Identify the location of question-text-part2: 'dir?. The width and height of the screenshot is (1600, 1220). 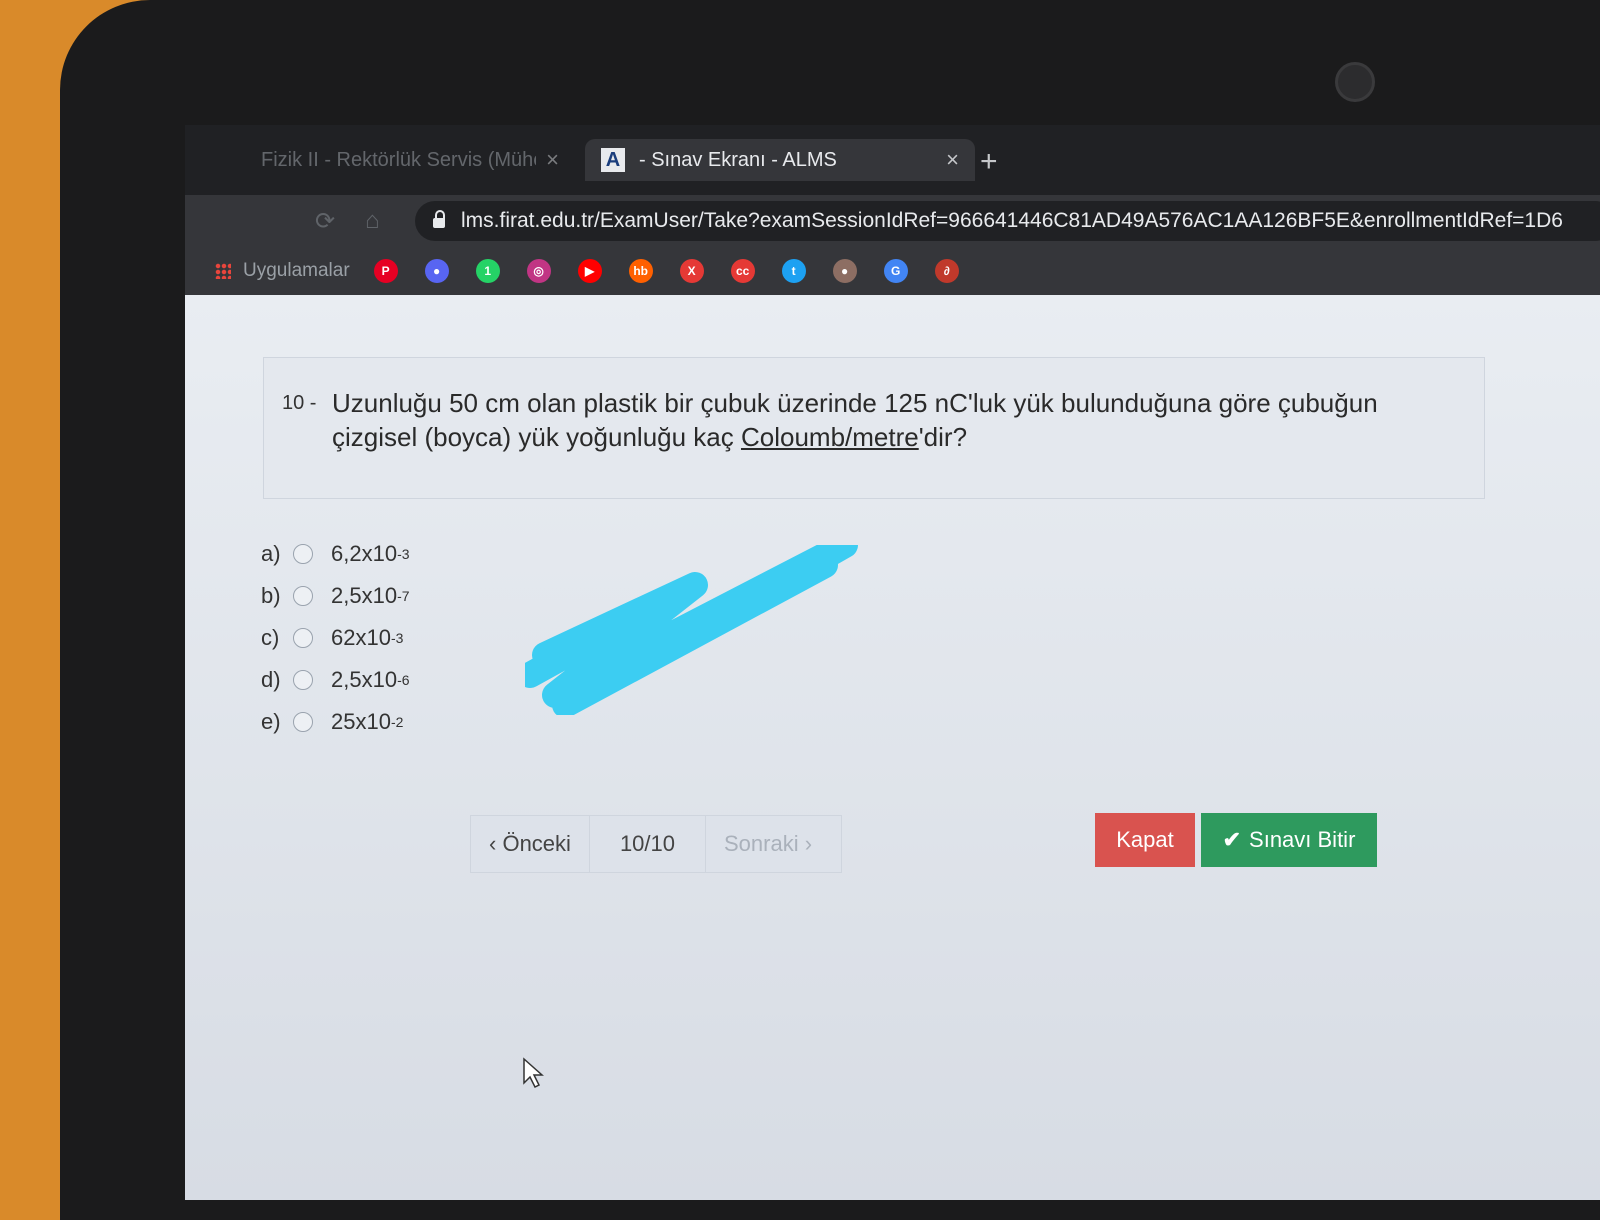
(943, 437).